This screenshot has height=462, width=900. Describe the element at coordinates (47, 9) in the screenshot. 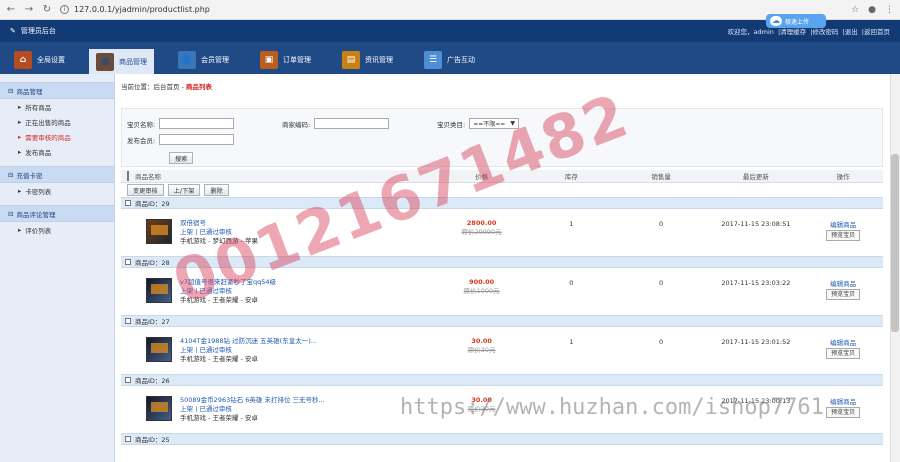

I see `reload-icon: ↻` at that location.